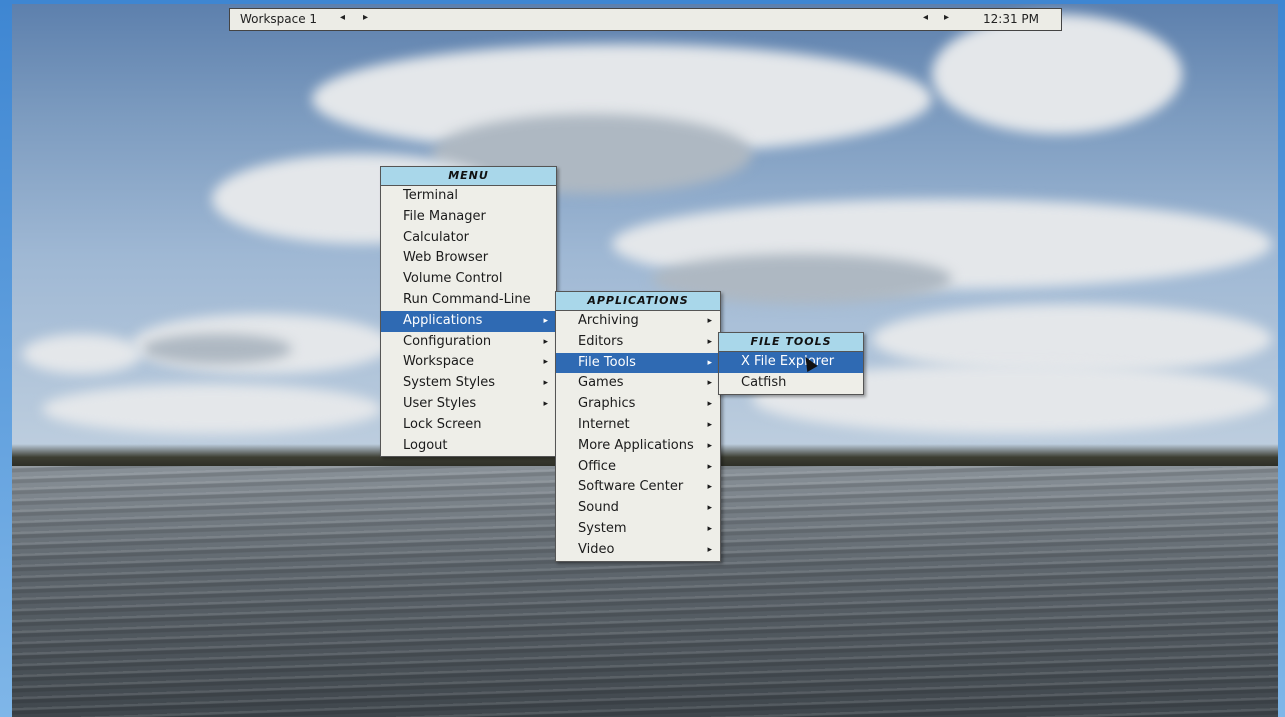 Image resolution: width=1285 pixels, height=717 pixels. What do you see at coordinates (608, 320) in the screenshot?
I see `menu-item-label: Archiving` at bounding box center [608, 320].